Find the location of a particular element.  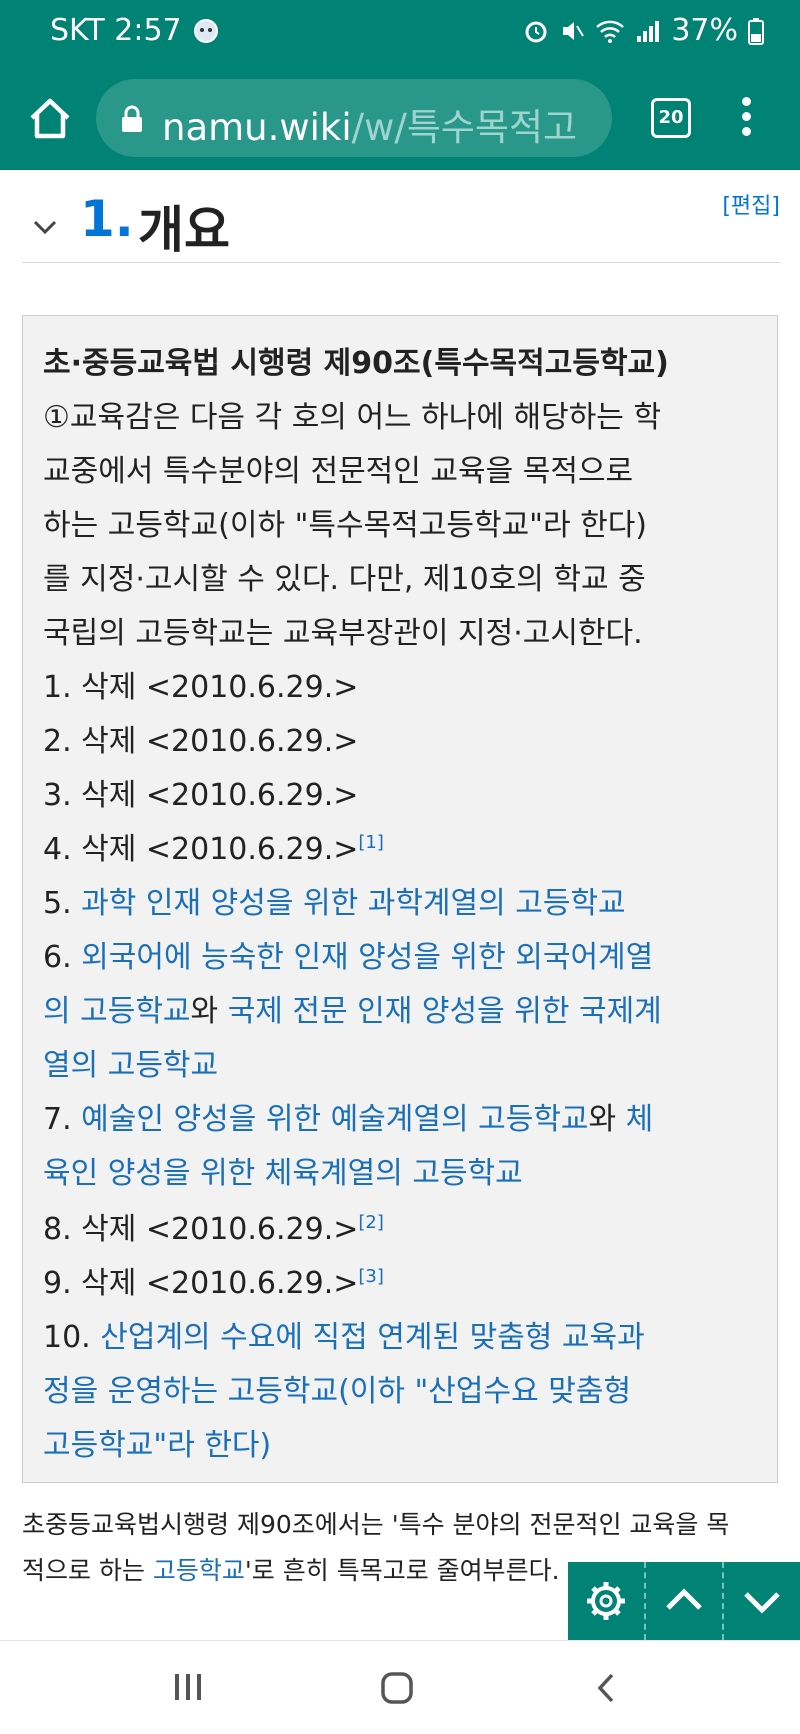

law-item-7-cont: 육인 양성을 위한 체육계열의 고등학교 is located at coordinates (283, 1170).